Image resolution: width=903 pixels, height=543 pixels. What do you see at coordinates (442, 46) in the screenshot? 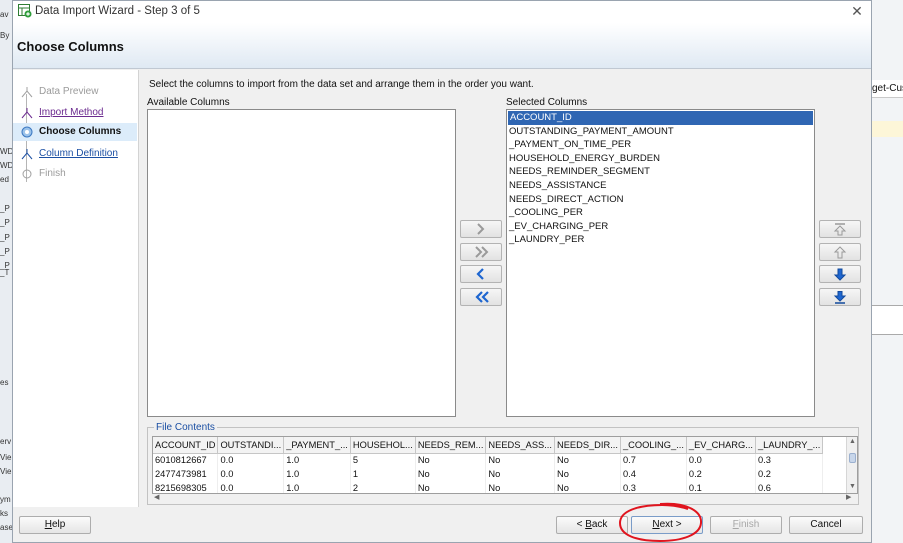
I see `wizard-header: Choose Columns` at bounding box center [442, 46].